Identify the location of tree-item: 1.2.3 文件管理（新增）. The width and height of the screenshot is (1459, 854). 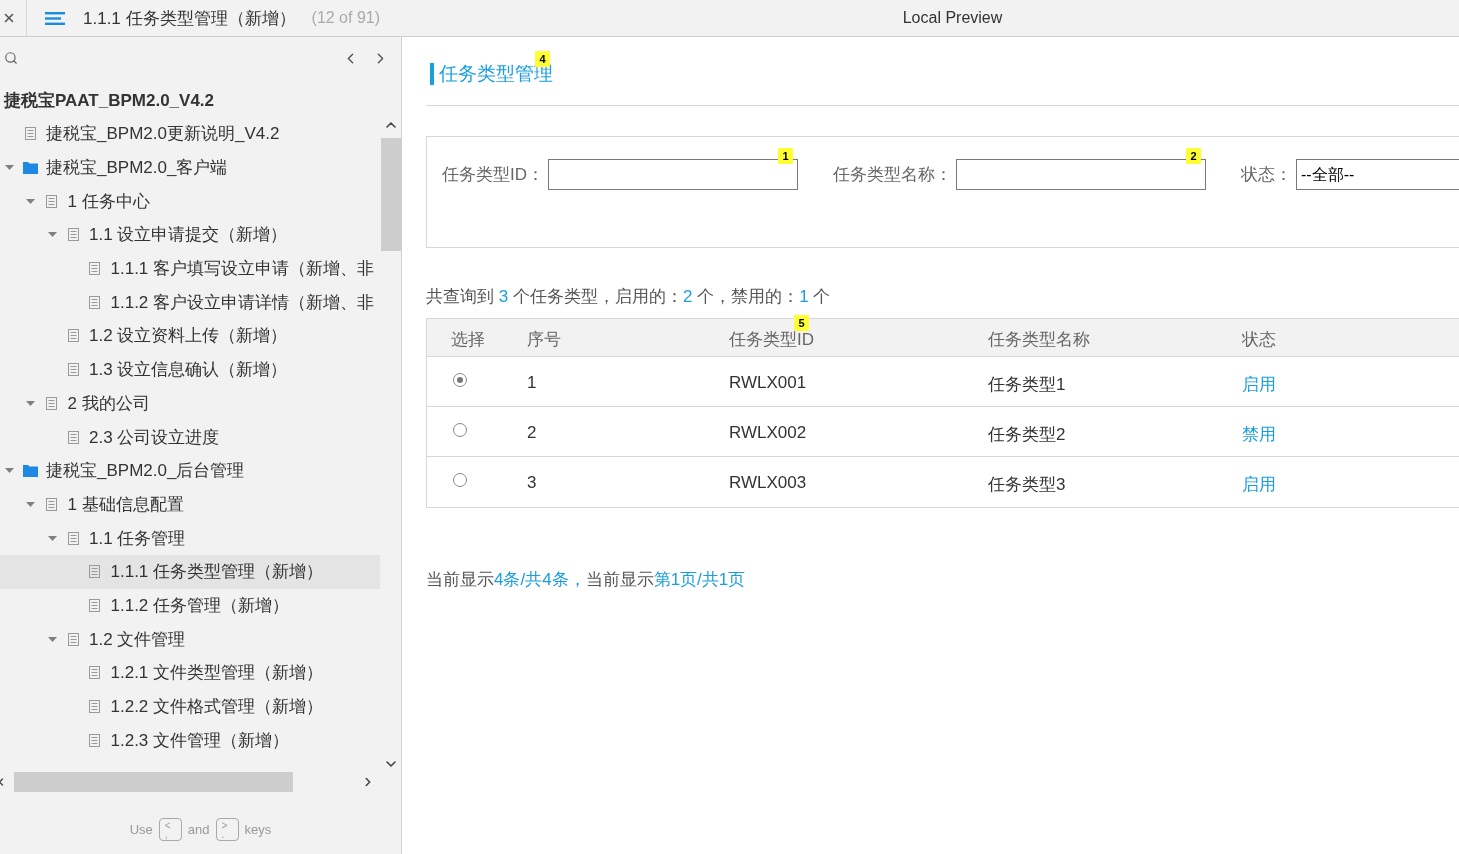
(190, 740).